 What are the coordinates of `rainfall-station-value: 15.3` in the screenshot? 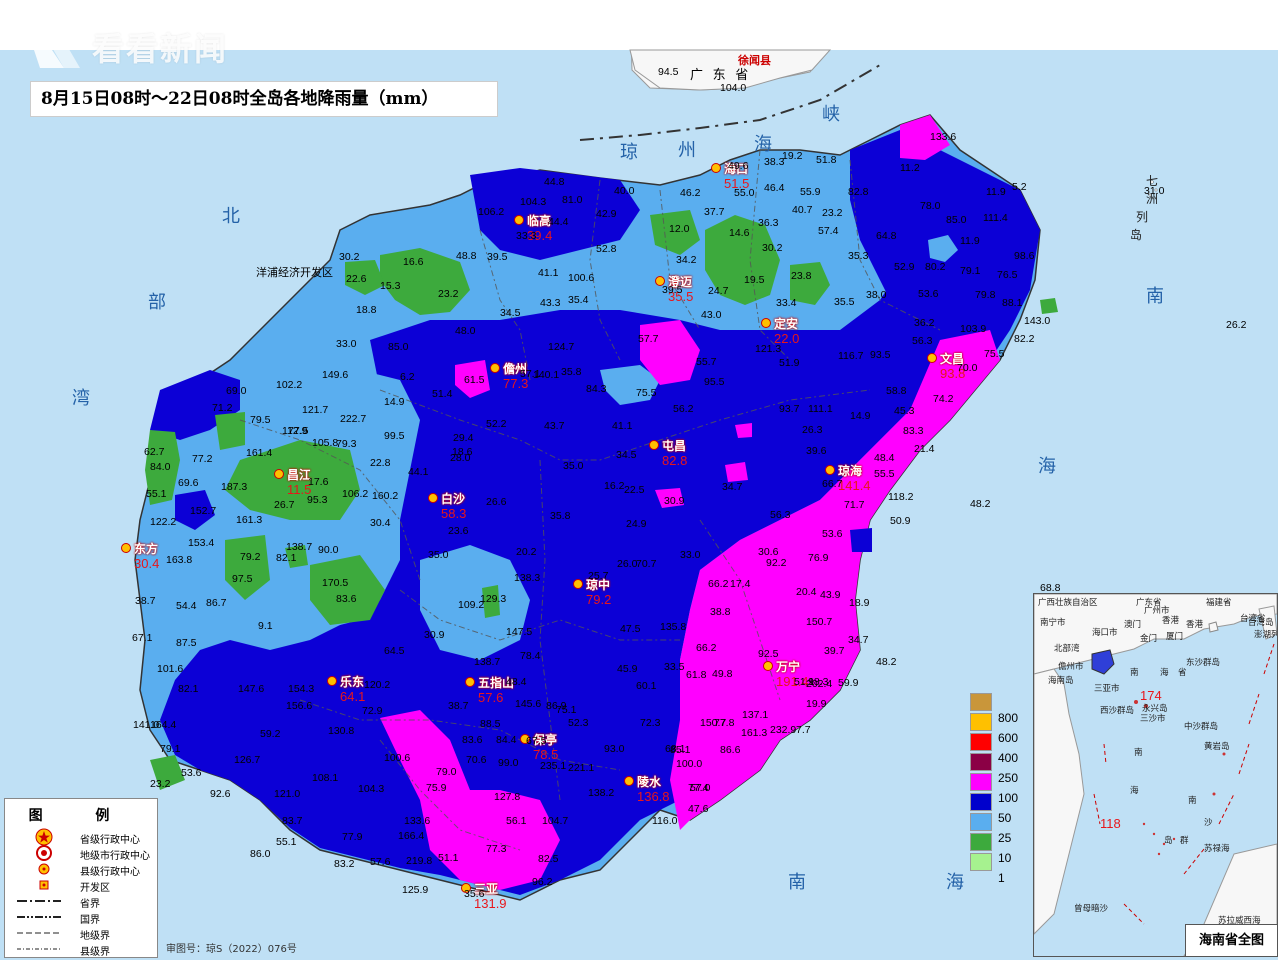 It's located at (390, 286).